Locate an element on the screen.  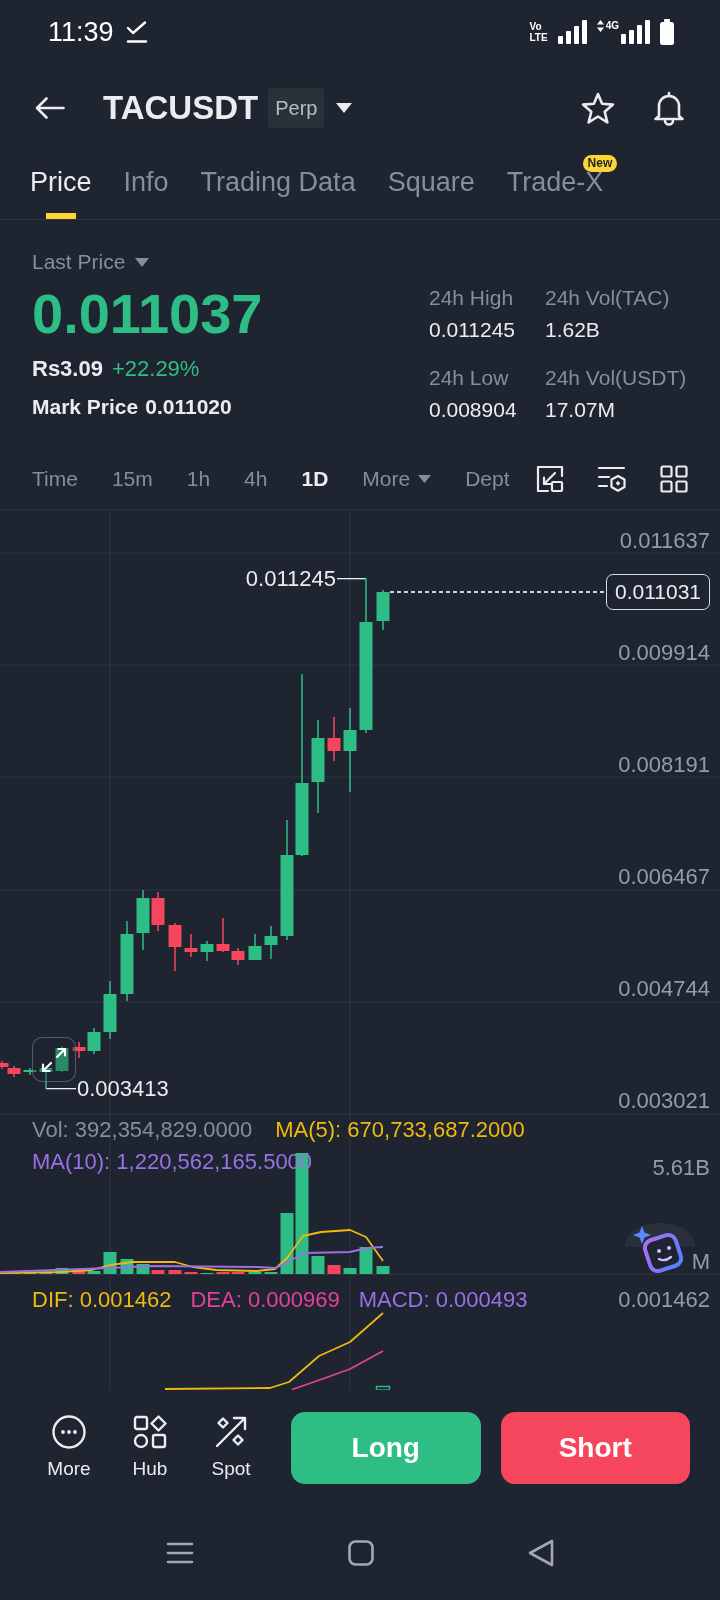
price-type-selector: Last Price is located at coordinates (91, 262).